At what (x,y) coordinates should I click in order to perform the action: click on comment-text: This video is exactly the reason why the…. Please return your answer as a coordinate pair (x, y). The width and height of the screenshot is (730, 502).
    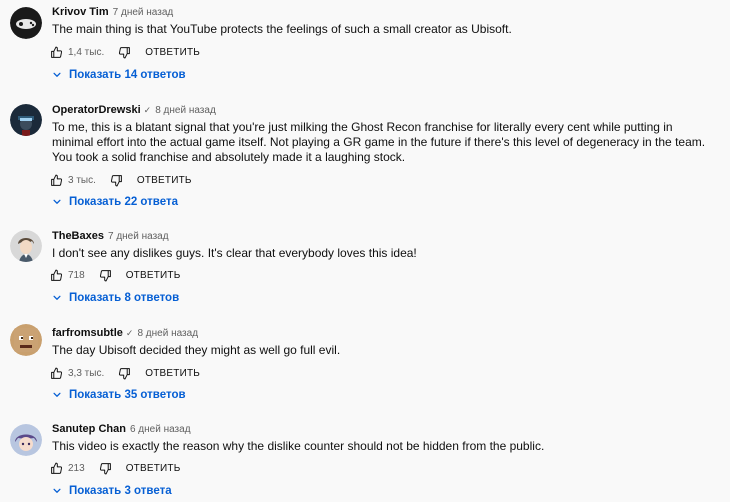
    Looking at the image, I should click on (298, 446).